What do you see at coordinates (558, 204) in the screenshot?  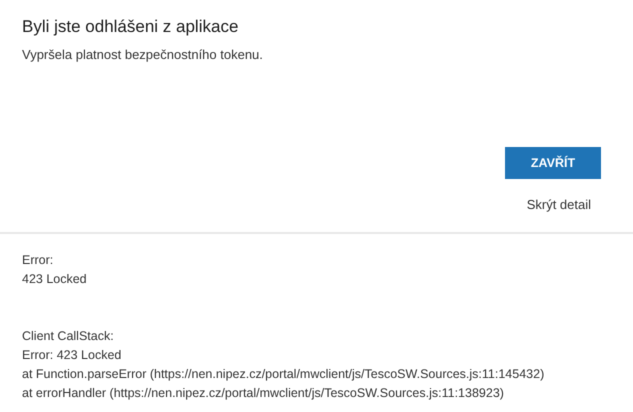 I see `hide-detail-link: Skrýt detail` at bounding box center [558, 204].